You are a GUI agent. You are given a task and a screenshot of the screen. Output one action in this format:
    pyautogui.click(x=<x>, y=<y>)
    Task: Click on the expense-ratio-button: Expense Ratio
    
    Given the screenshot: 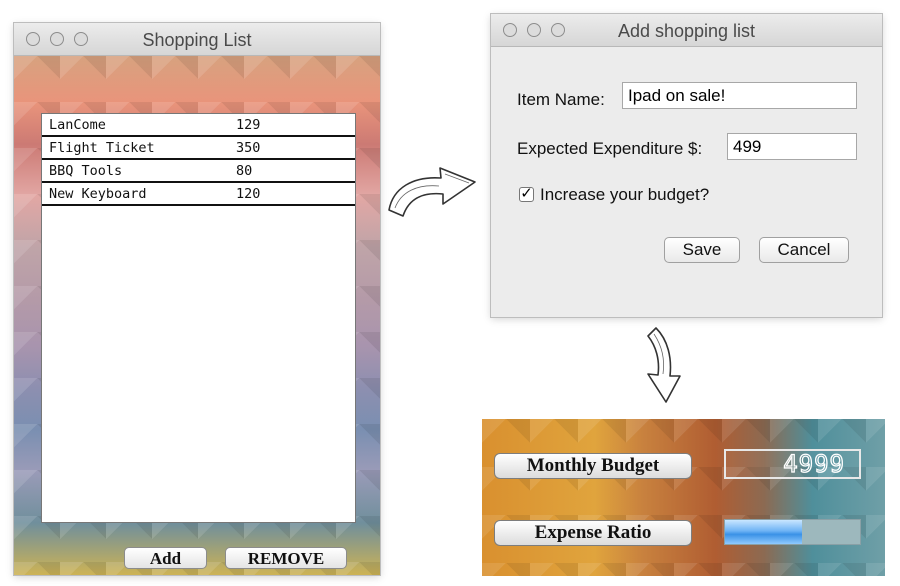 What is the action you would take?
    pyautogui.click(x=593, y=533)
    